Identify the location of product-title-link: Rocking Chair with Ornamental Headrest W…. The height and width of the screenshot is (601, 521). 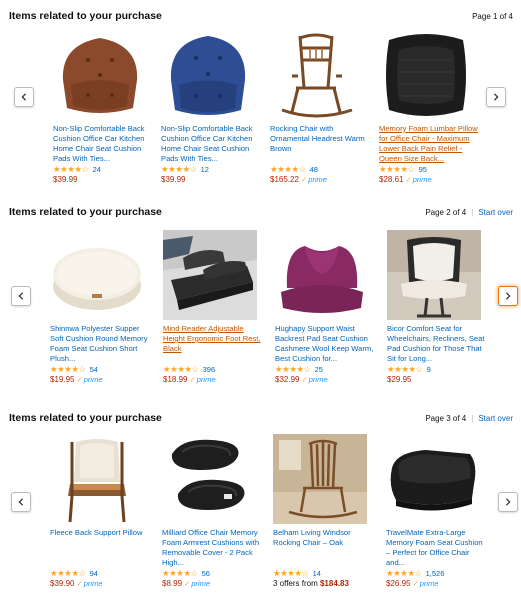
(320, 144).